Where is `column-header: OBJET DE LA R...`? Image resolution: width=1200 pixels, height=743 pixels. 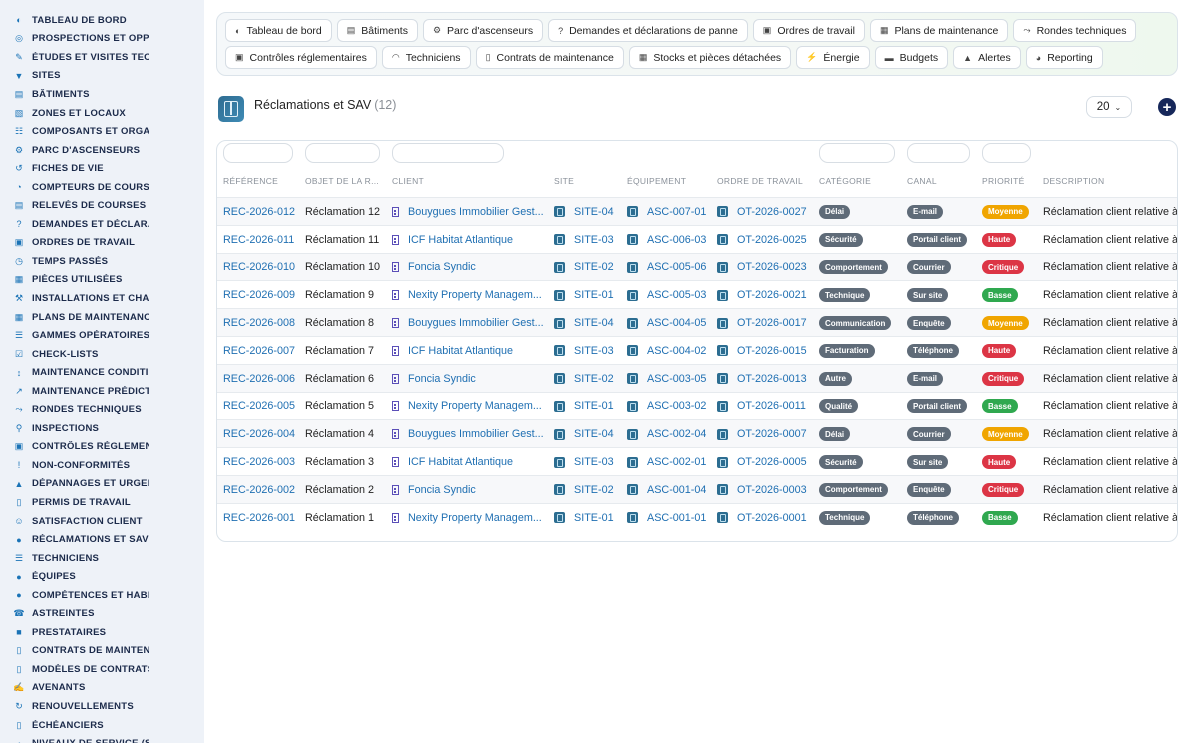
column-header: OBJET DE LA R... is located at coordinates (342, 181).